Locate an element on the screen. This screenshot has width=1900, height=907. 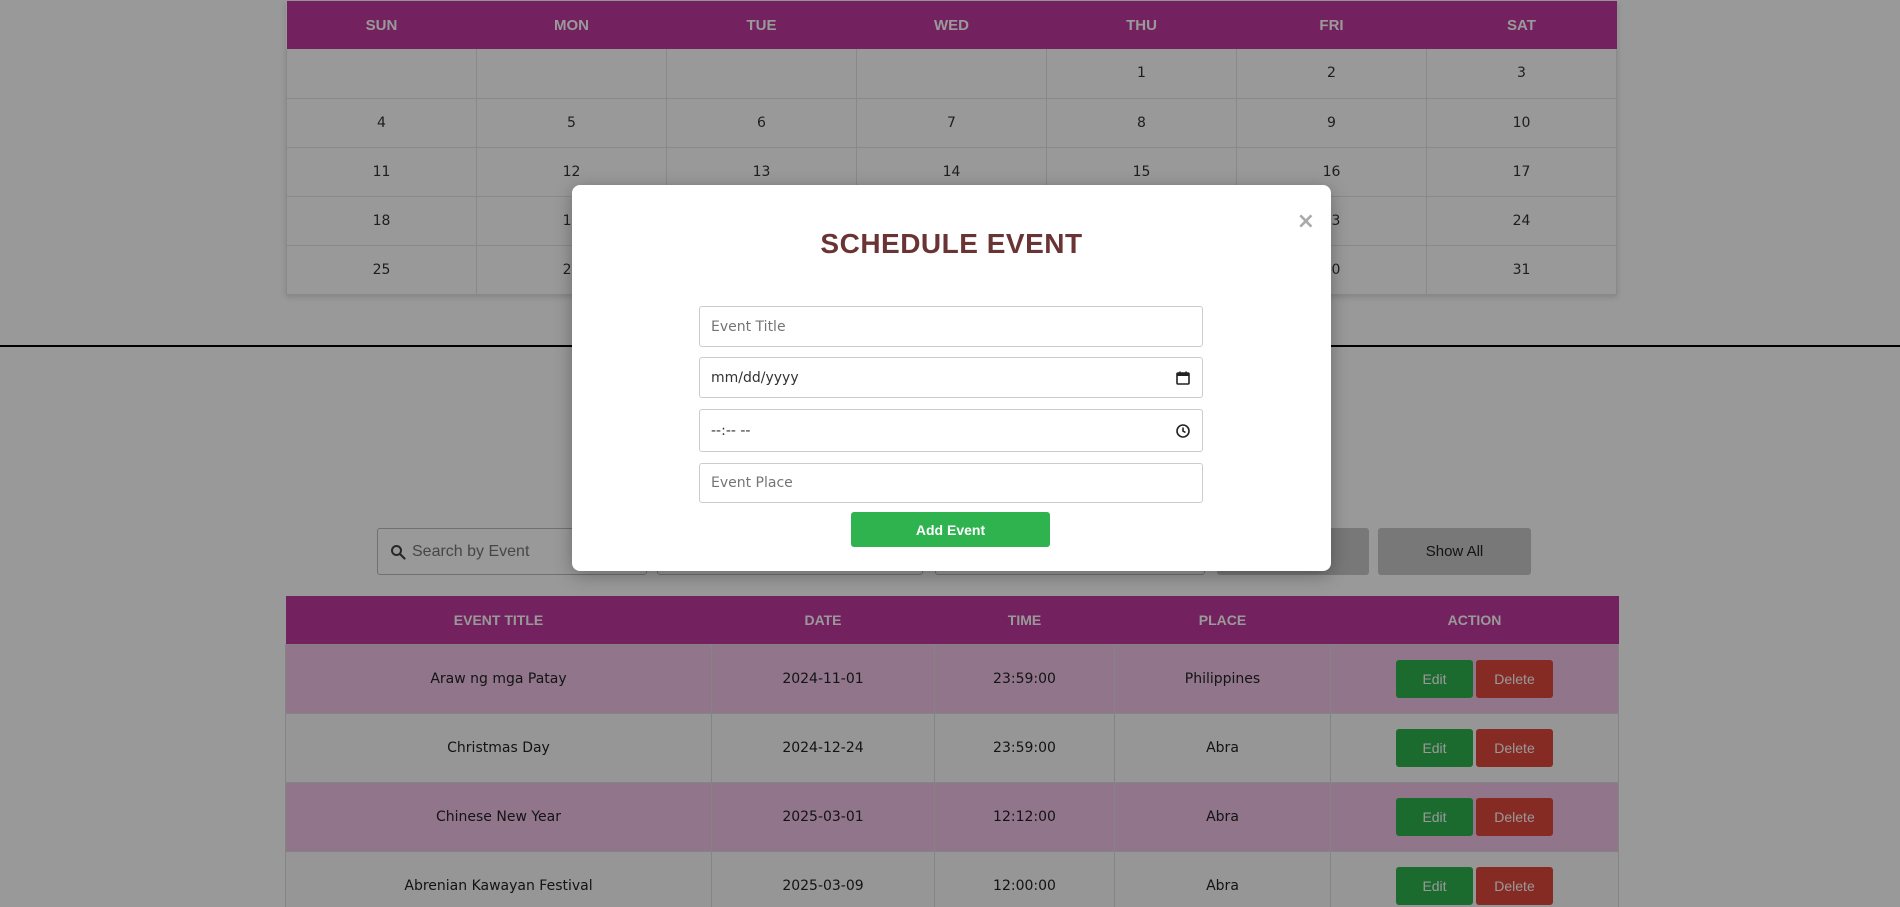
event-place-field is located at coordinates (951, 483).